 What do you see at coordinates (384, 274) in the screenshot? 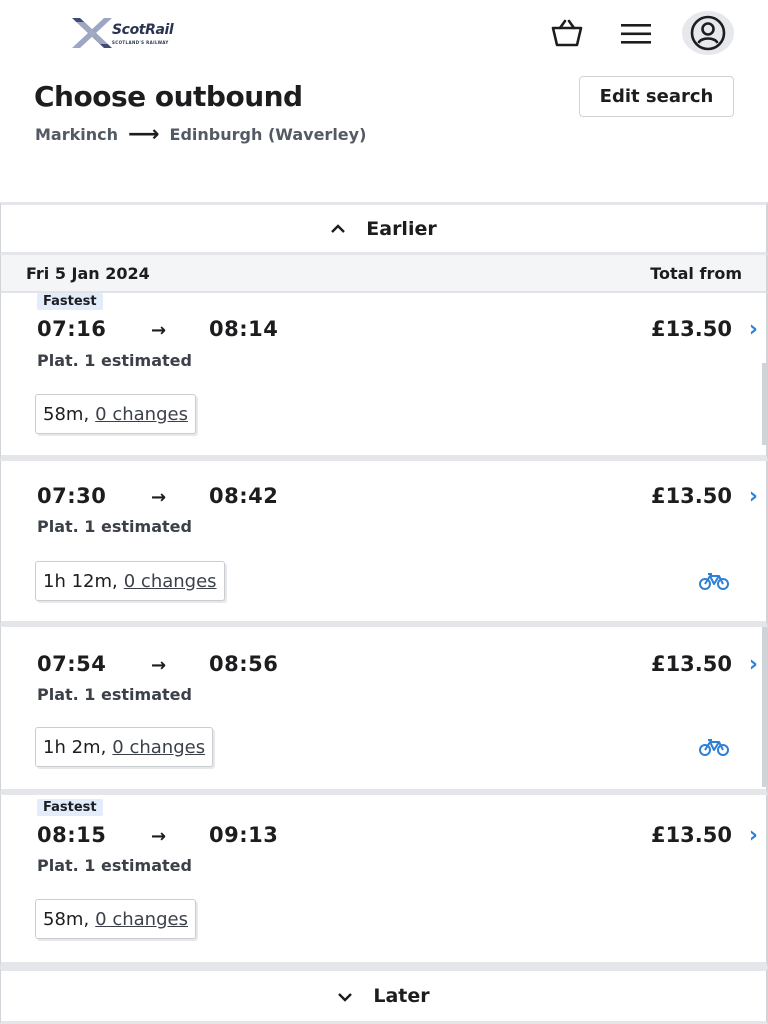
I see `date-header: Fri 5 Jan 2024 Total from` at bounding box center [384, 274].